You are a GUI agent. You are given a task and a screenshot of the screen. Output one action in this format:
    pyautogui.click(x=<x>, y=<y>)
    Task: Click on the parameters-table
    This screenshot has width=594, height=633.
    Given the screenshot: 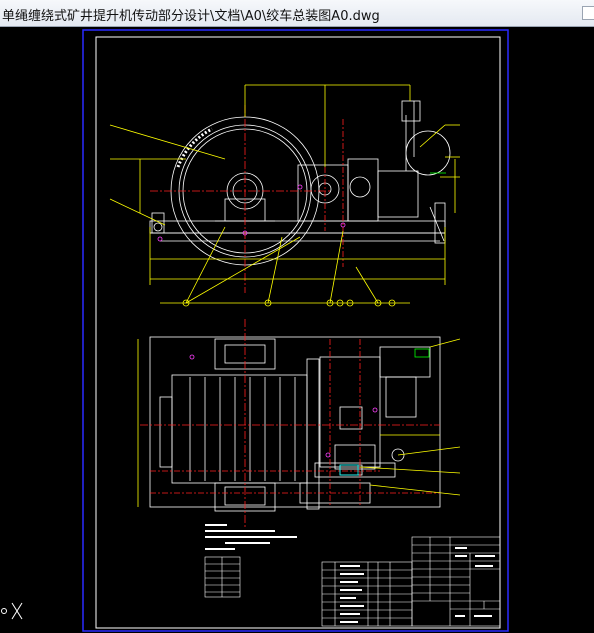 What is the action you would take?
    pyautogui.click(x=222, y=577)
    